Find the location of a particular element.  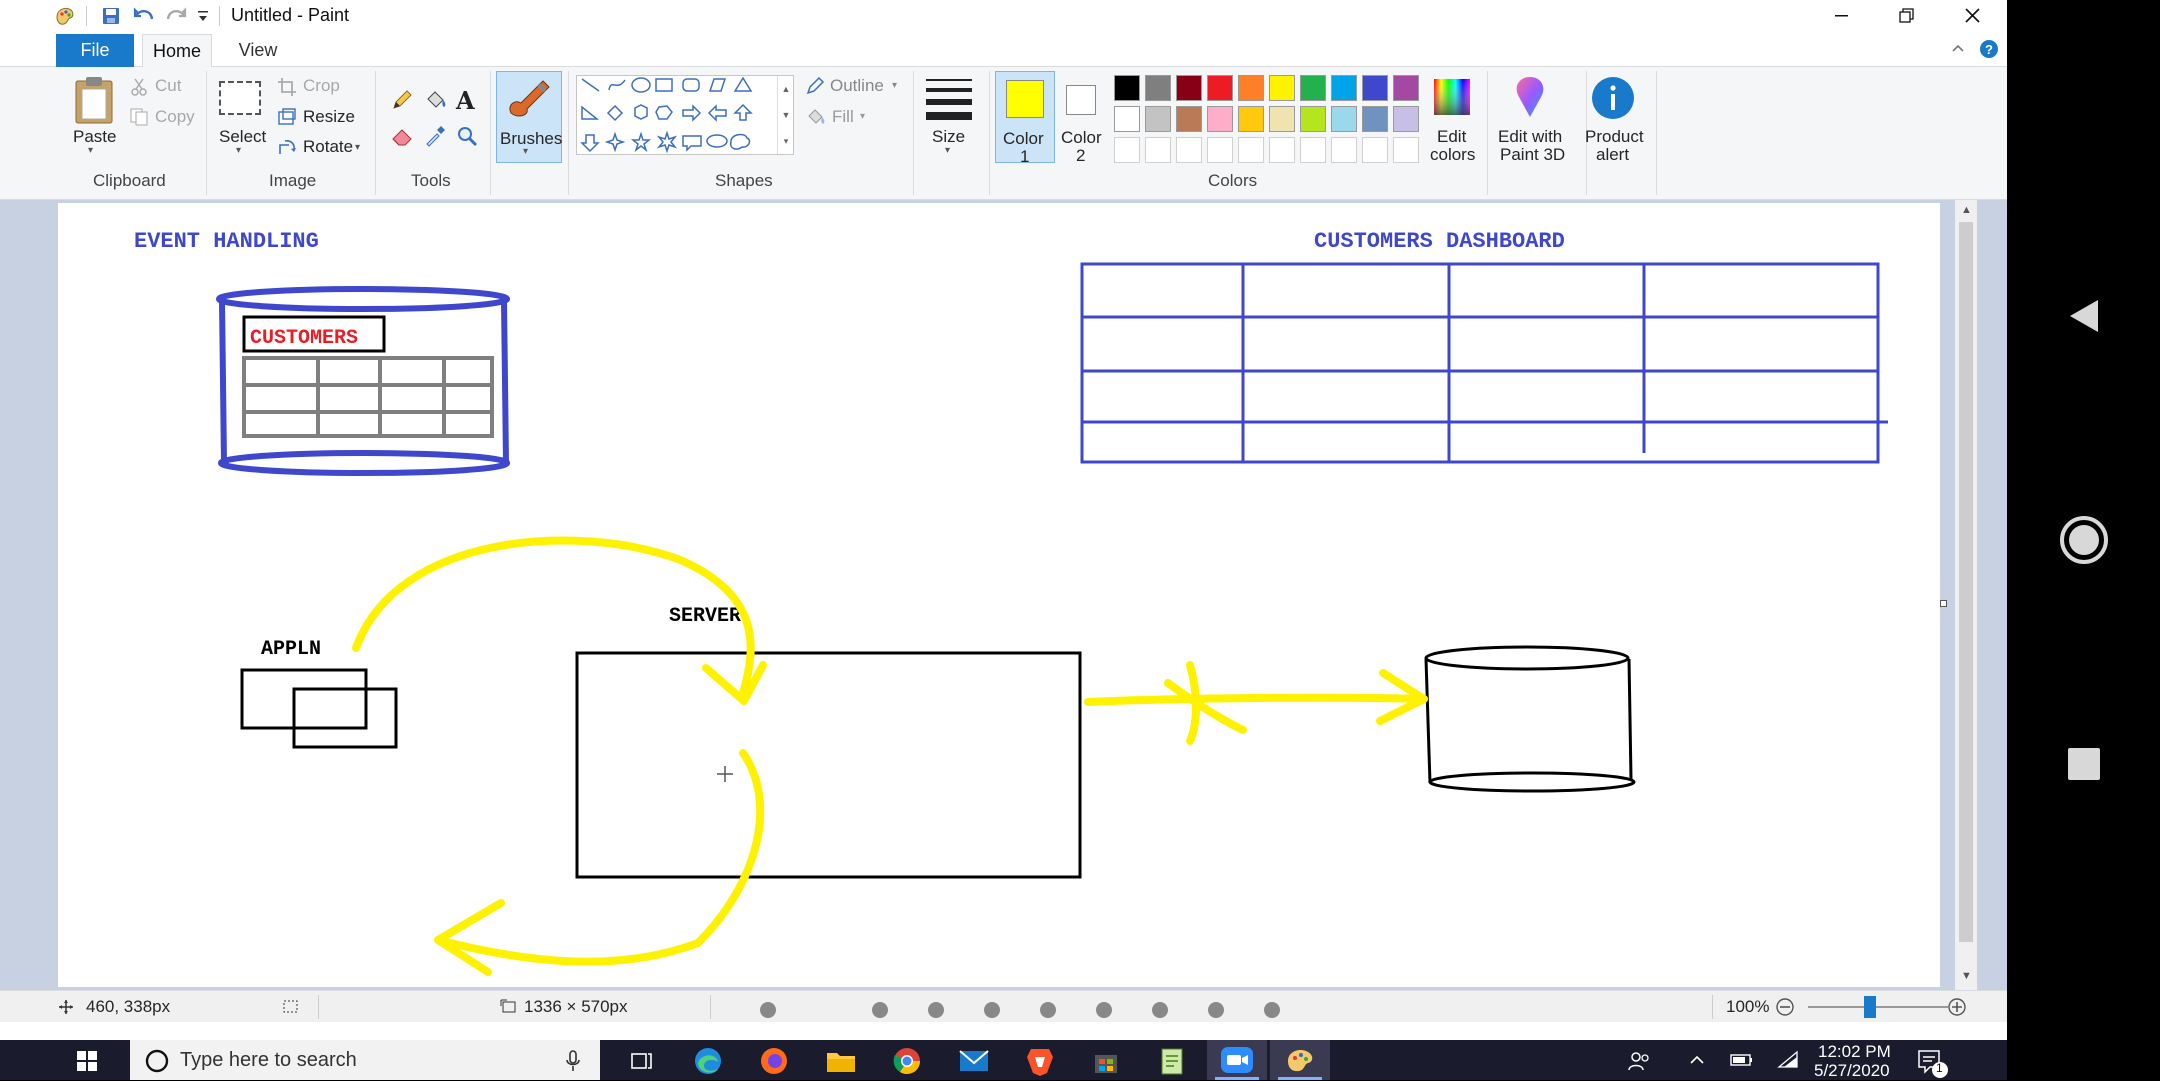

collapse-ribbon-icon is located at coordinates (1958, 49).